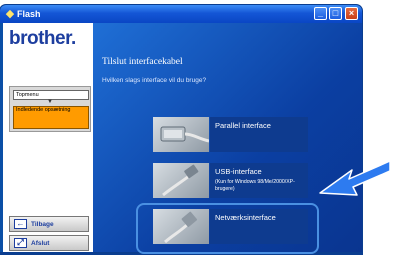 Image resolution: width=395 pixels, height=255 pixels. I want to click on menu-navigation: Topmenu ▼ Indledende opsætning, so click(50, 109).